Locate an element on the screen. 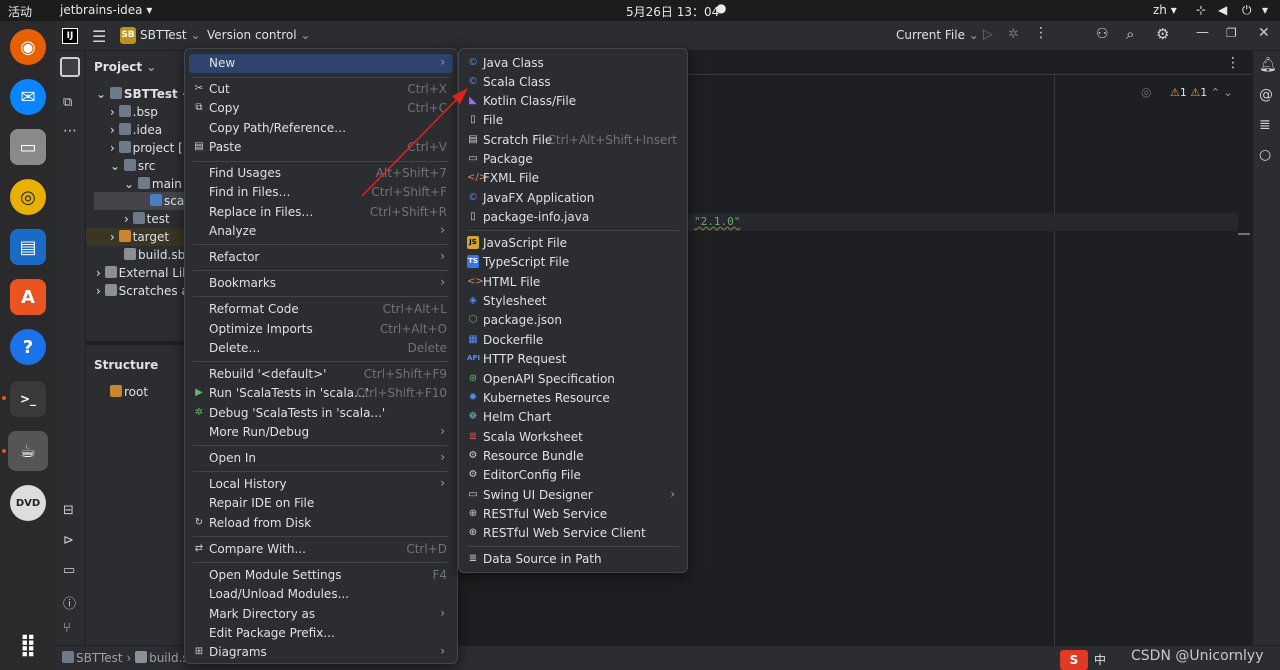 This screenshot has height=670, width=1280. annotation-arrow is located at coordinates (414, 142).